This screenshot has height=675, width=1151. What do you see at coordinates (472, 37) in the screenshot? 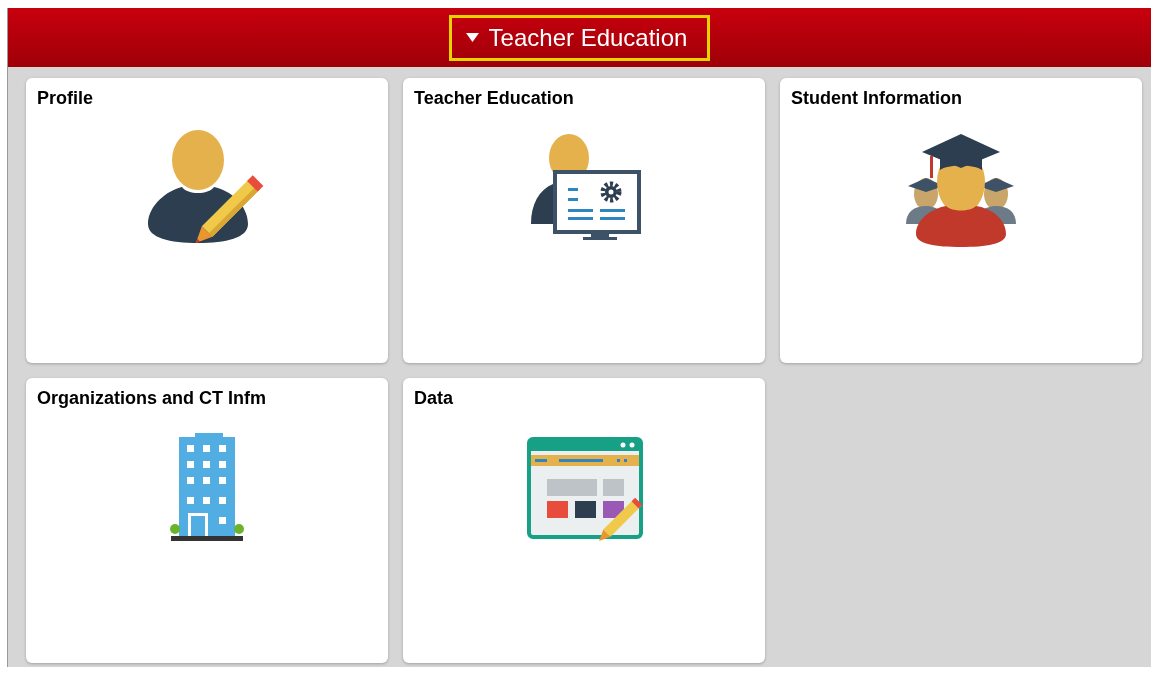
I see `caret-icon` at bounding box center [472, 37].